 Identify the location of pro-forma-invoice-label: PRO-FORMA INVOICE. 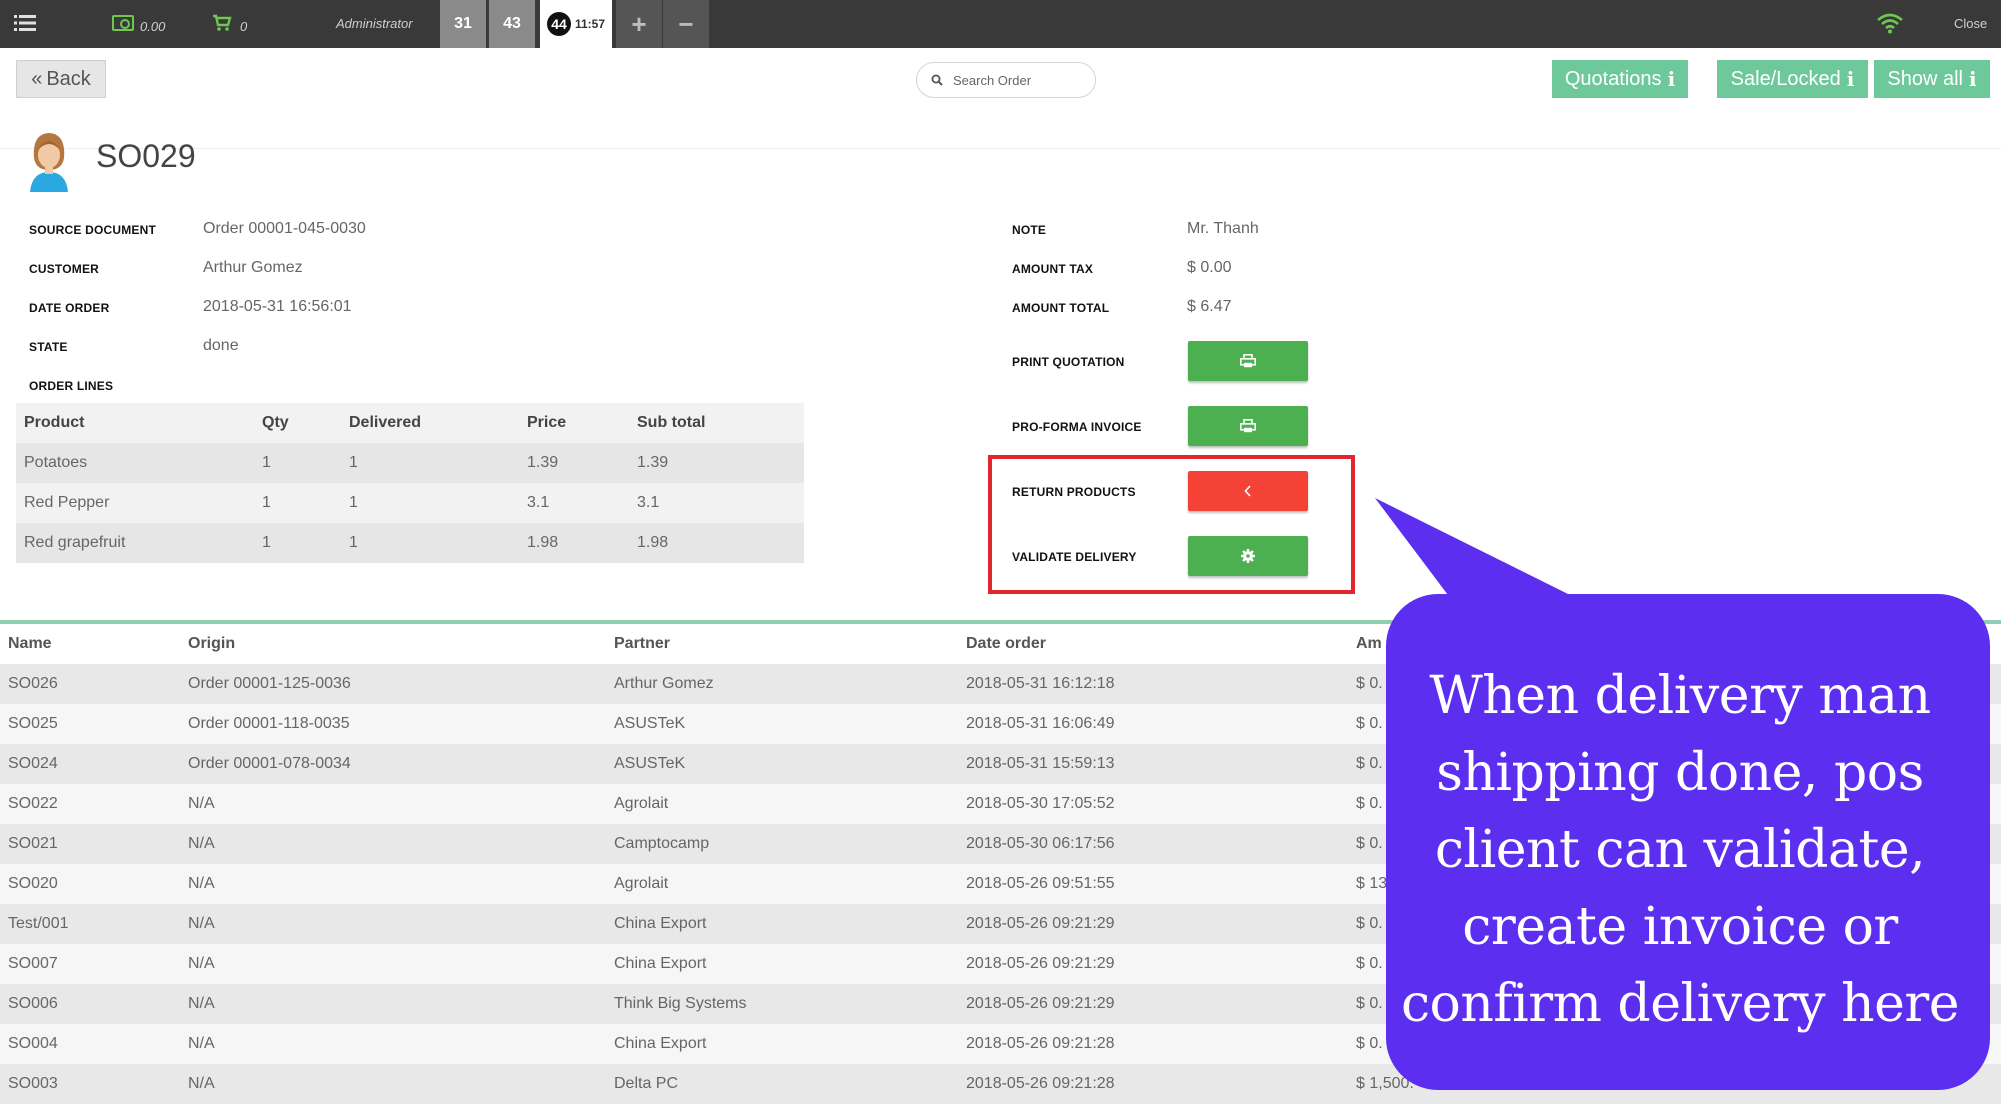
(1077, 427).